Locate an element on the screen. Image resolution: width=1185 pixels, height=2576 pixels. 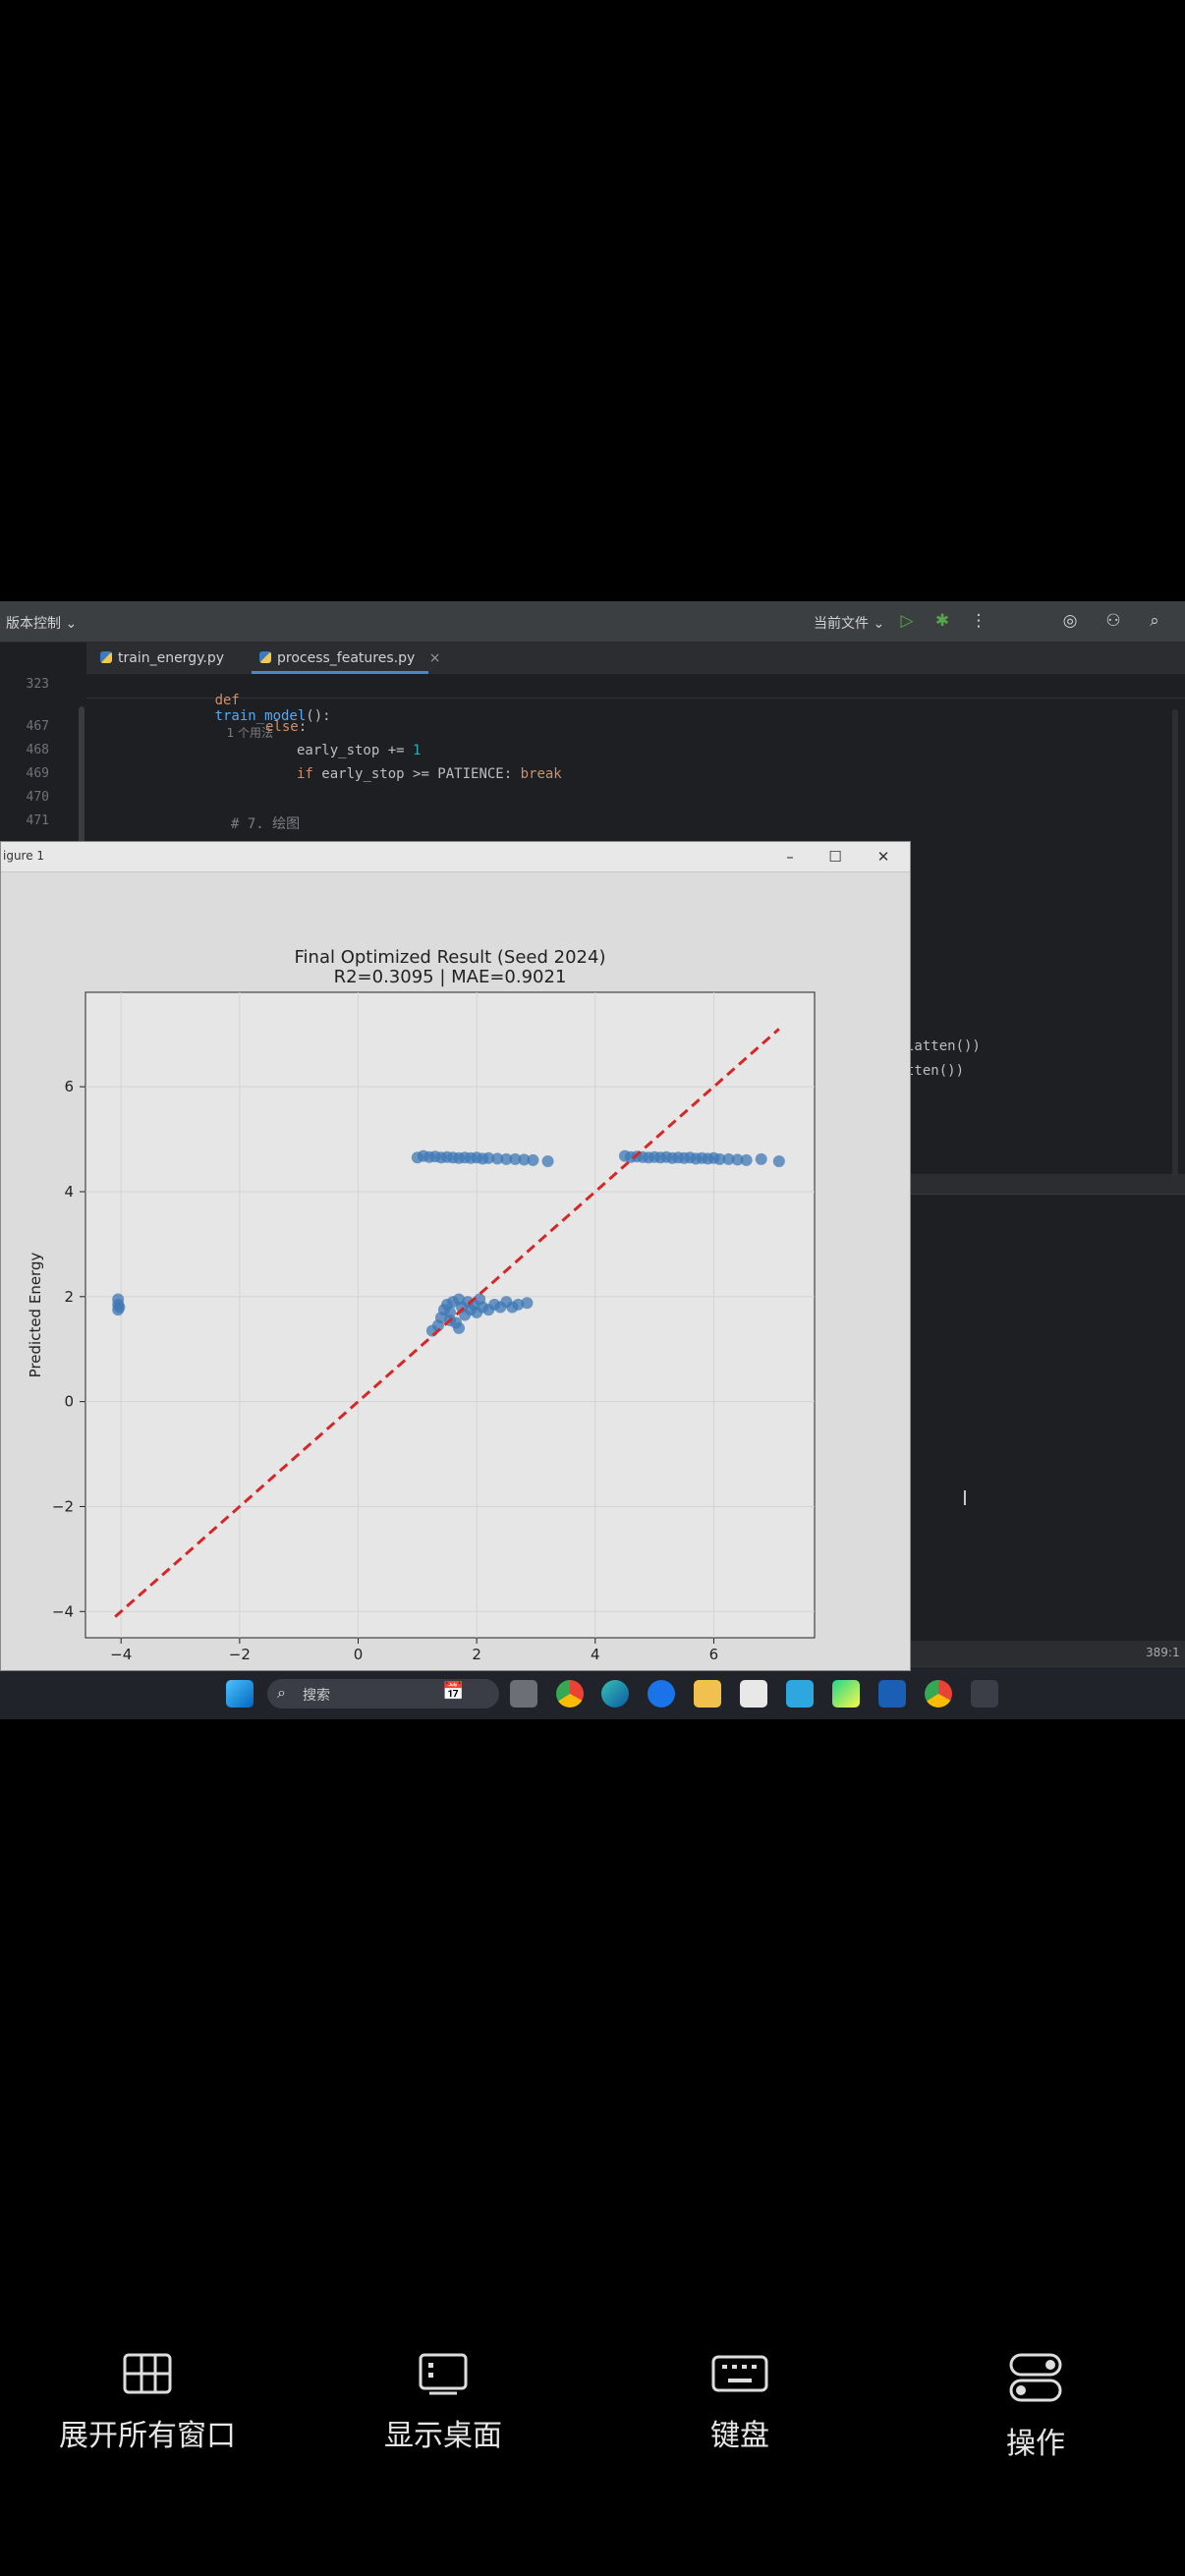
menu-label: 展开所有窗口 is located at coordinates (148, 2436).